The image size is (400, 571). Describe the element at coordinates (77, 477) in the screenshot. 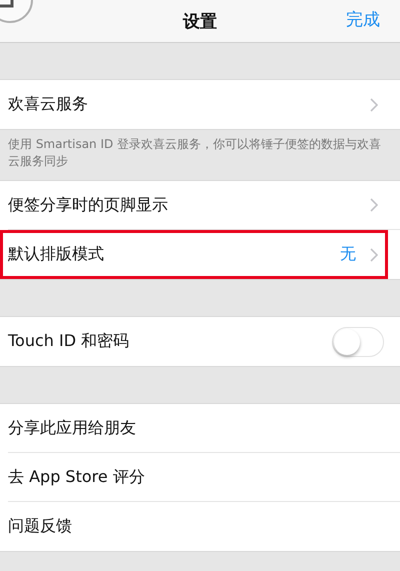

I see `row-label: 去 App Store 评分` at that location.